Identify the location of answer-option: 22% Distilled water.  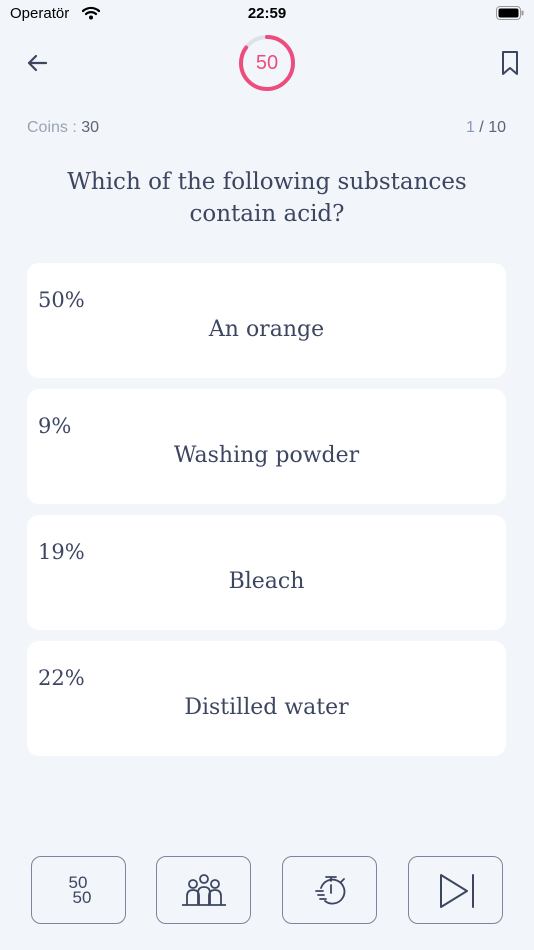
(266, 698).